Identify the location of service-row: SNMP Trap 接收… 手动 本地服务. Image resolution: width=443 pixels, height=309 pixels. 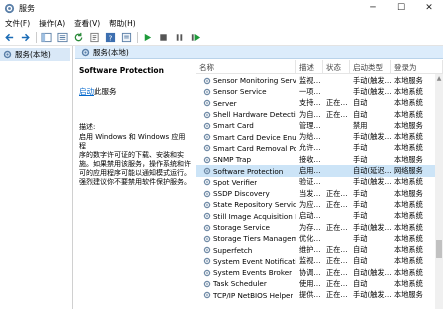
(319, 159).